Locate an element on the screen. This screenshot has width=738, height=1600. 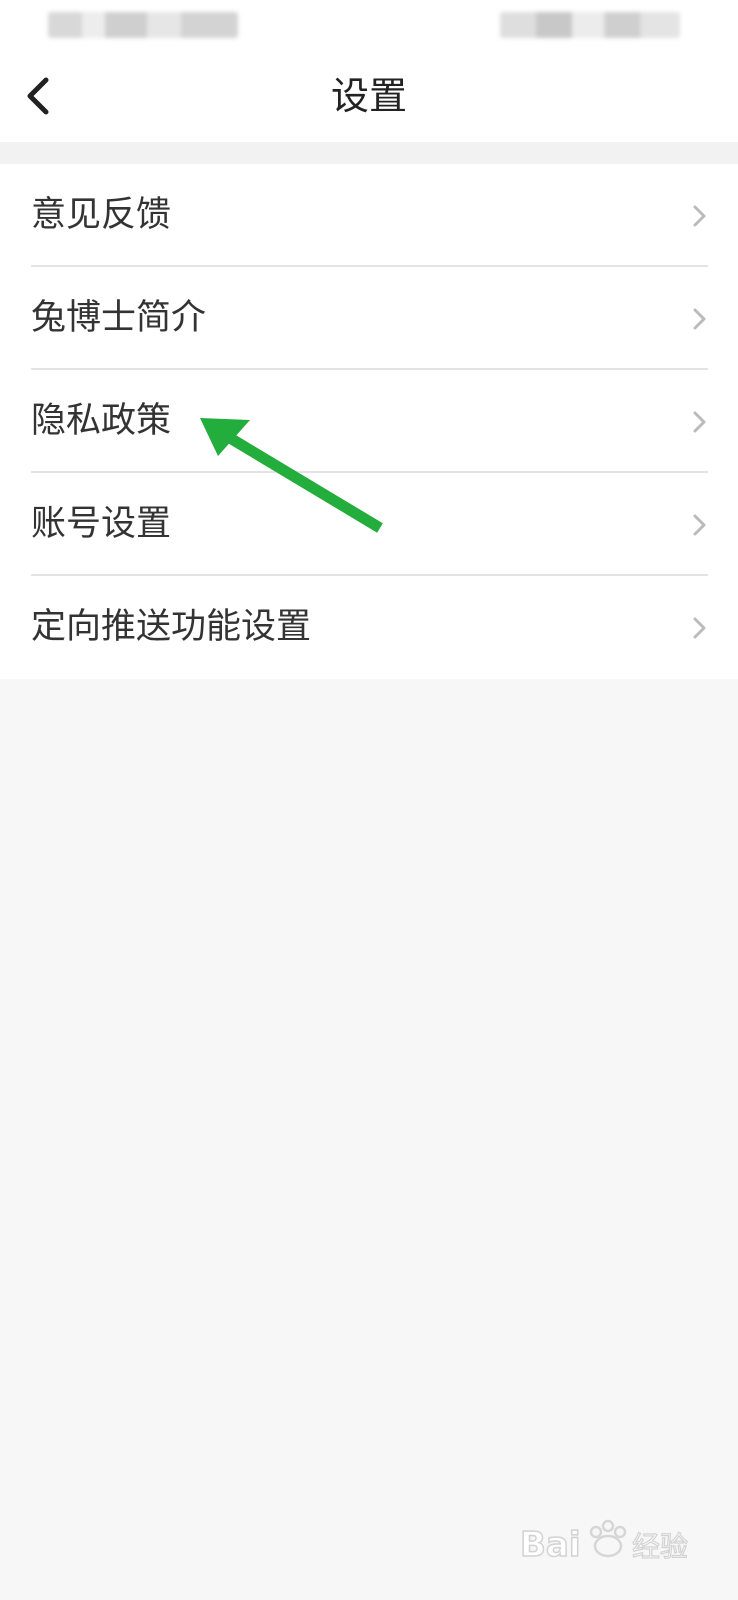
navigation-header: 设置 is located at coordinates (369, 96).